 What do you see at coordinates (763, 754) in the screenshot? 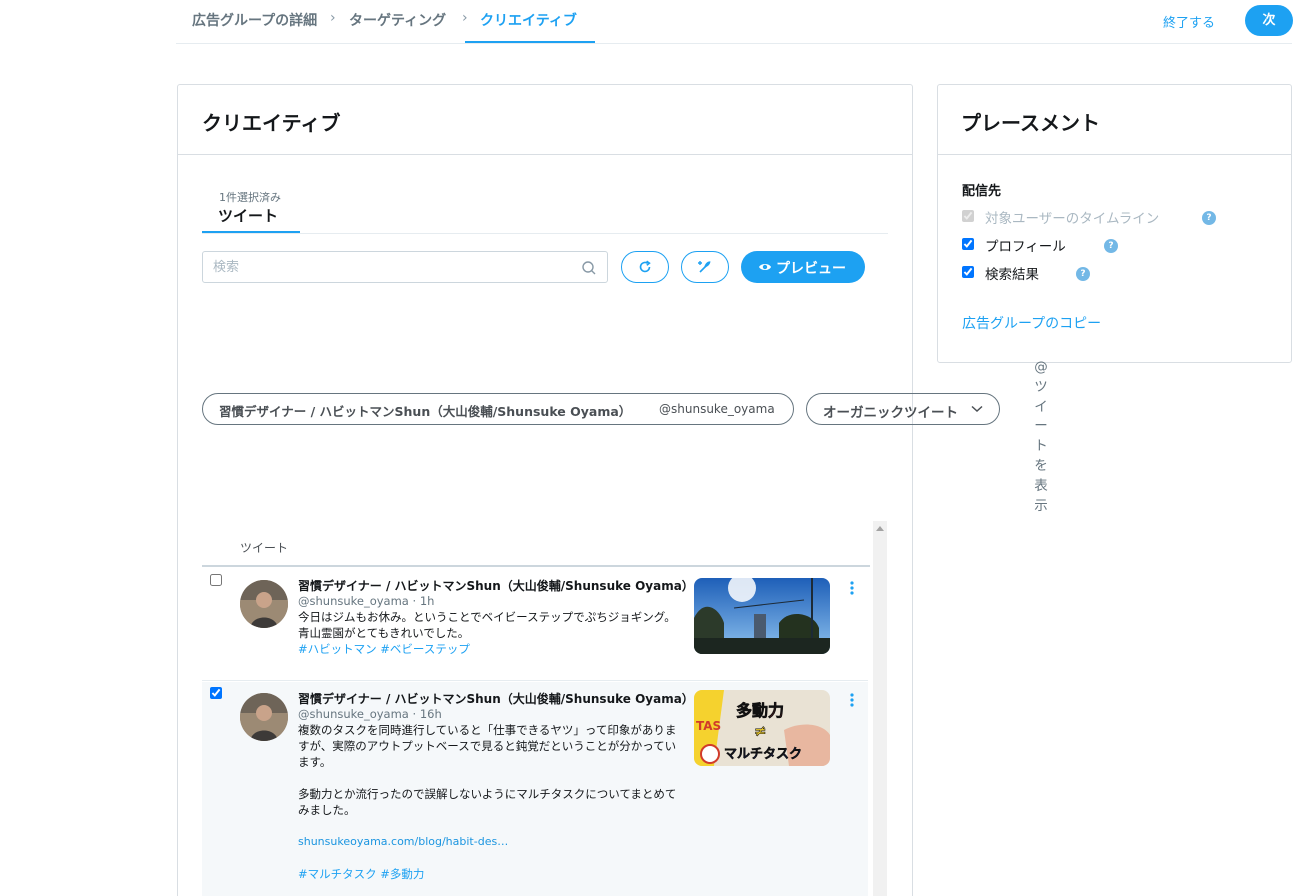
I see `thumbnail-text-bottom: マルチタスク` at bounding box center [763, 754].